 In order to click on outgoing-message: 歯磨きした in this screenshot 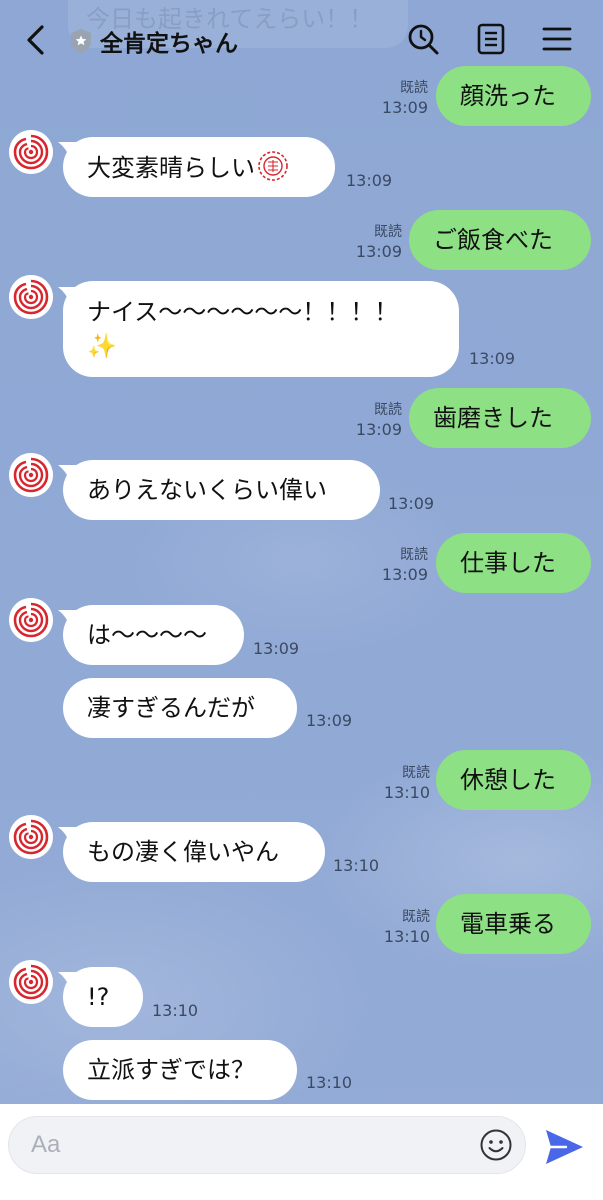, I will do `click(500, 418)`.